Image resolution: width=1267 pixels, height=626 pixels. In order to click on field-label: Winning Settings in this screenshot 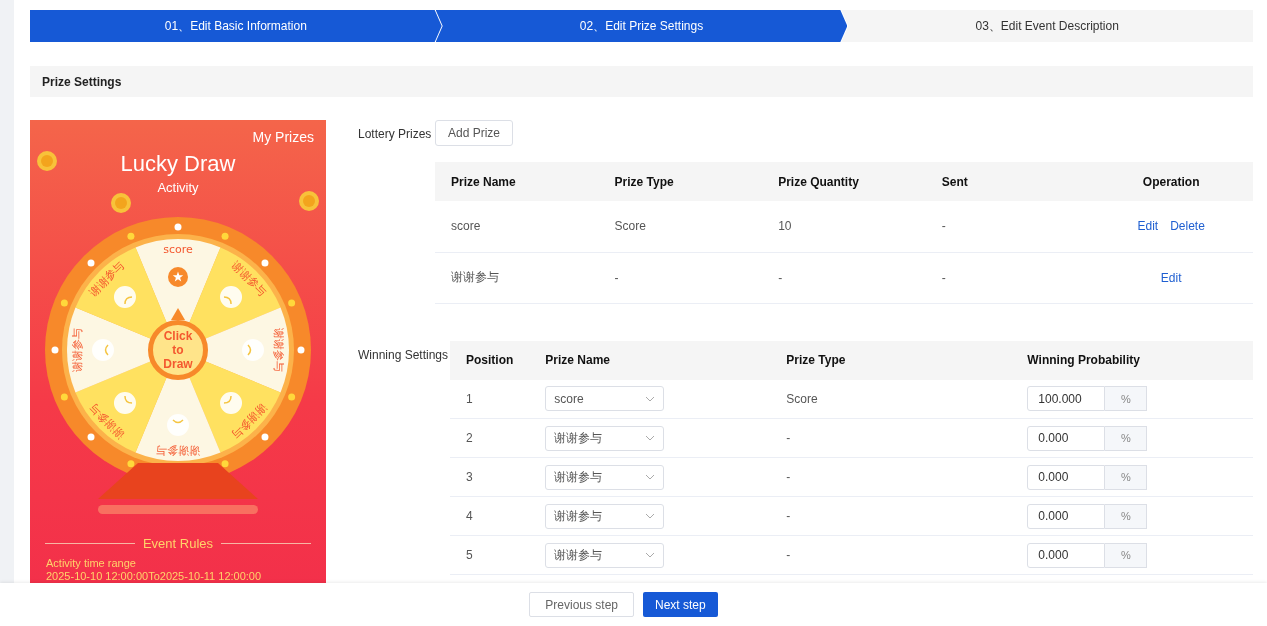, I will do `click(404, 355)`.